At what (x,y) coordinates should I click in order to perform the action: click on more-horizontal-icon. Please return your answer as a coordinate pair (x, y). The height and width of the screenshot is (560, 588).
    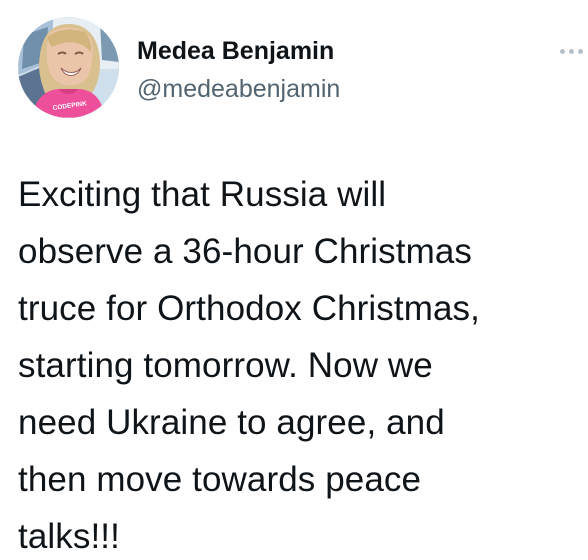
    Looking at the image, I should click on (571, 51).